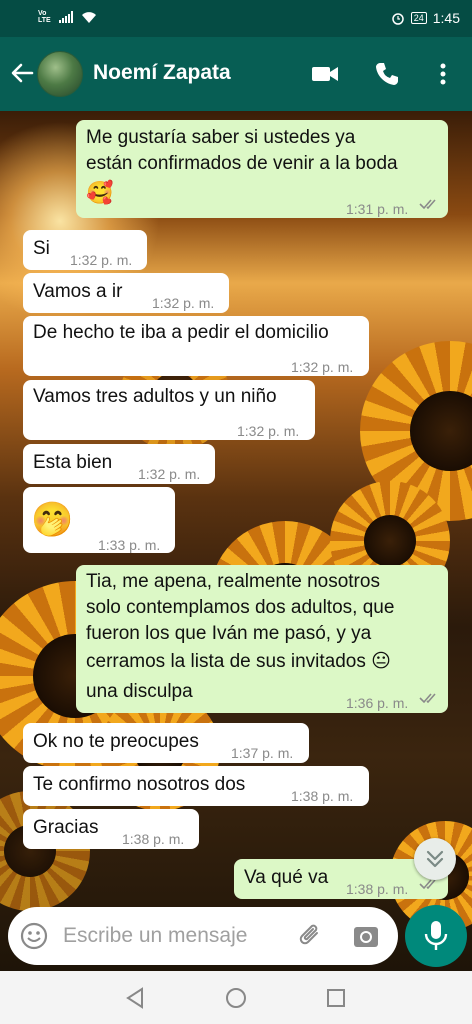 Image resolution: width=472 pixels, height=1024 pixels. I want to click on message-text: Va qué va, so click(286, 877).